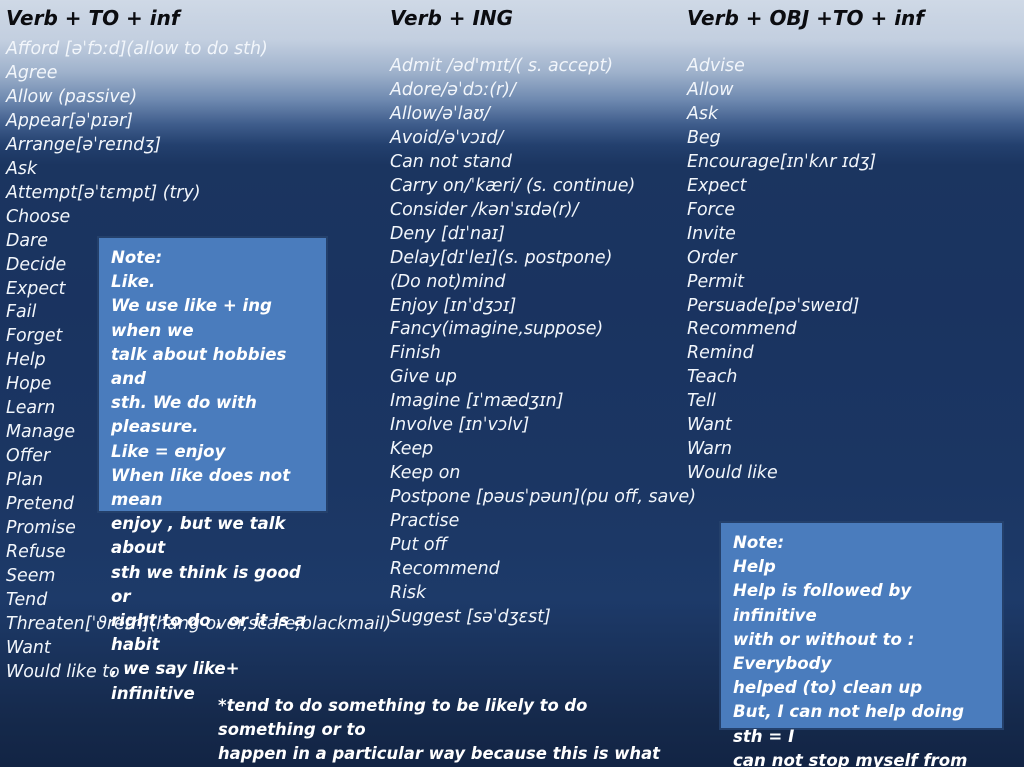  What do you see at coordinates (103, 192) in the screenshot?
I see `list-item: Attempt[əˈtɛmpt] (try)` at bounding box center [103, 192].